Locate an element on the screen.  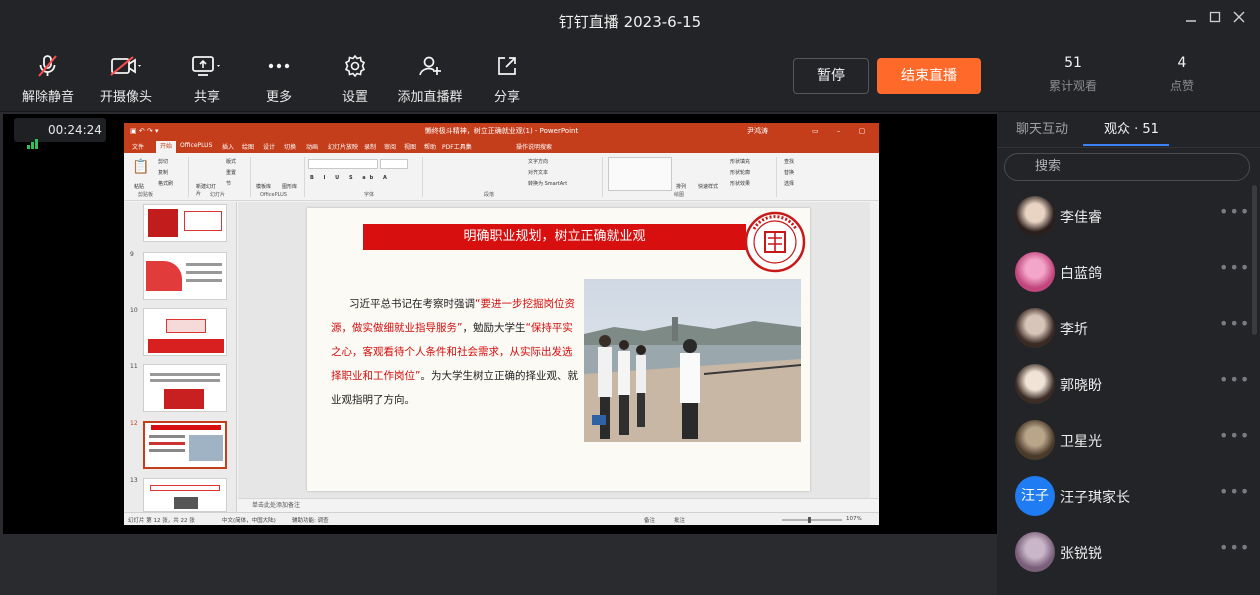
audience-member: 汪子 汪子琪家长 ••• is located at coordinates (1123, 496).